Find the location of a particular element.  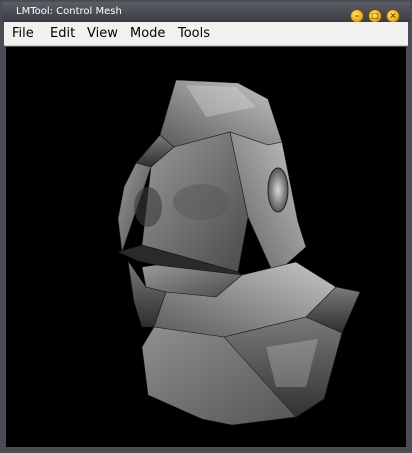

menu-file: File is located at coordinates (23, 33).